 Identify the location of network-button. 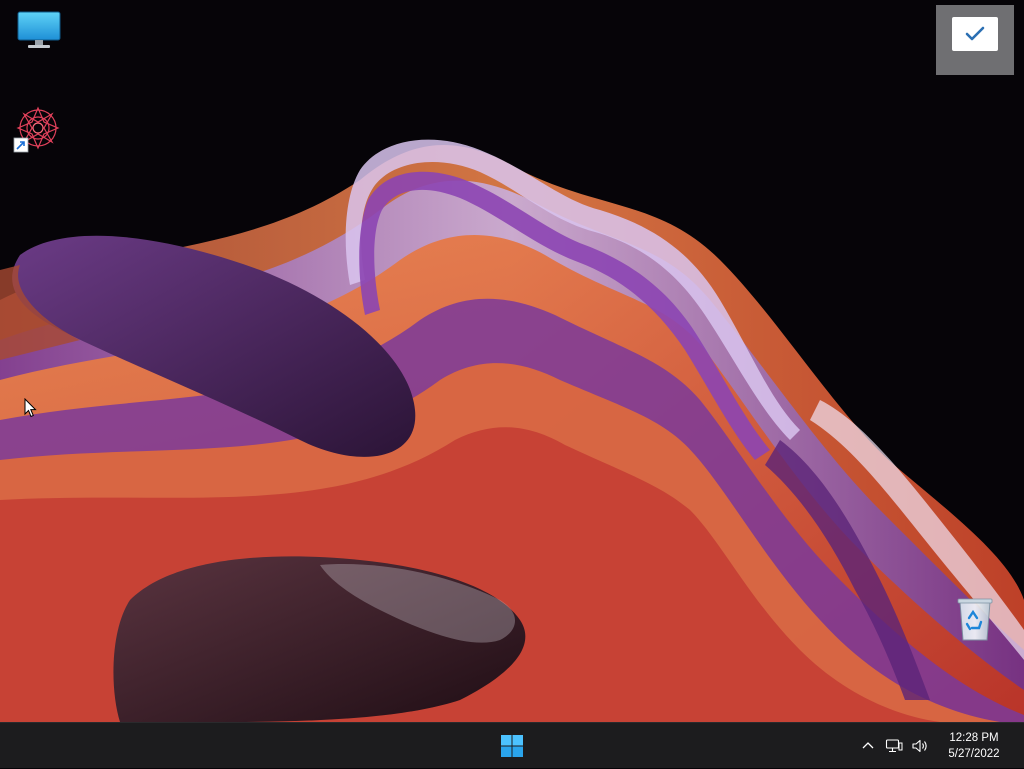
(894, 746).